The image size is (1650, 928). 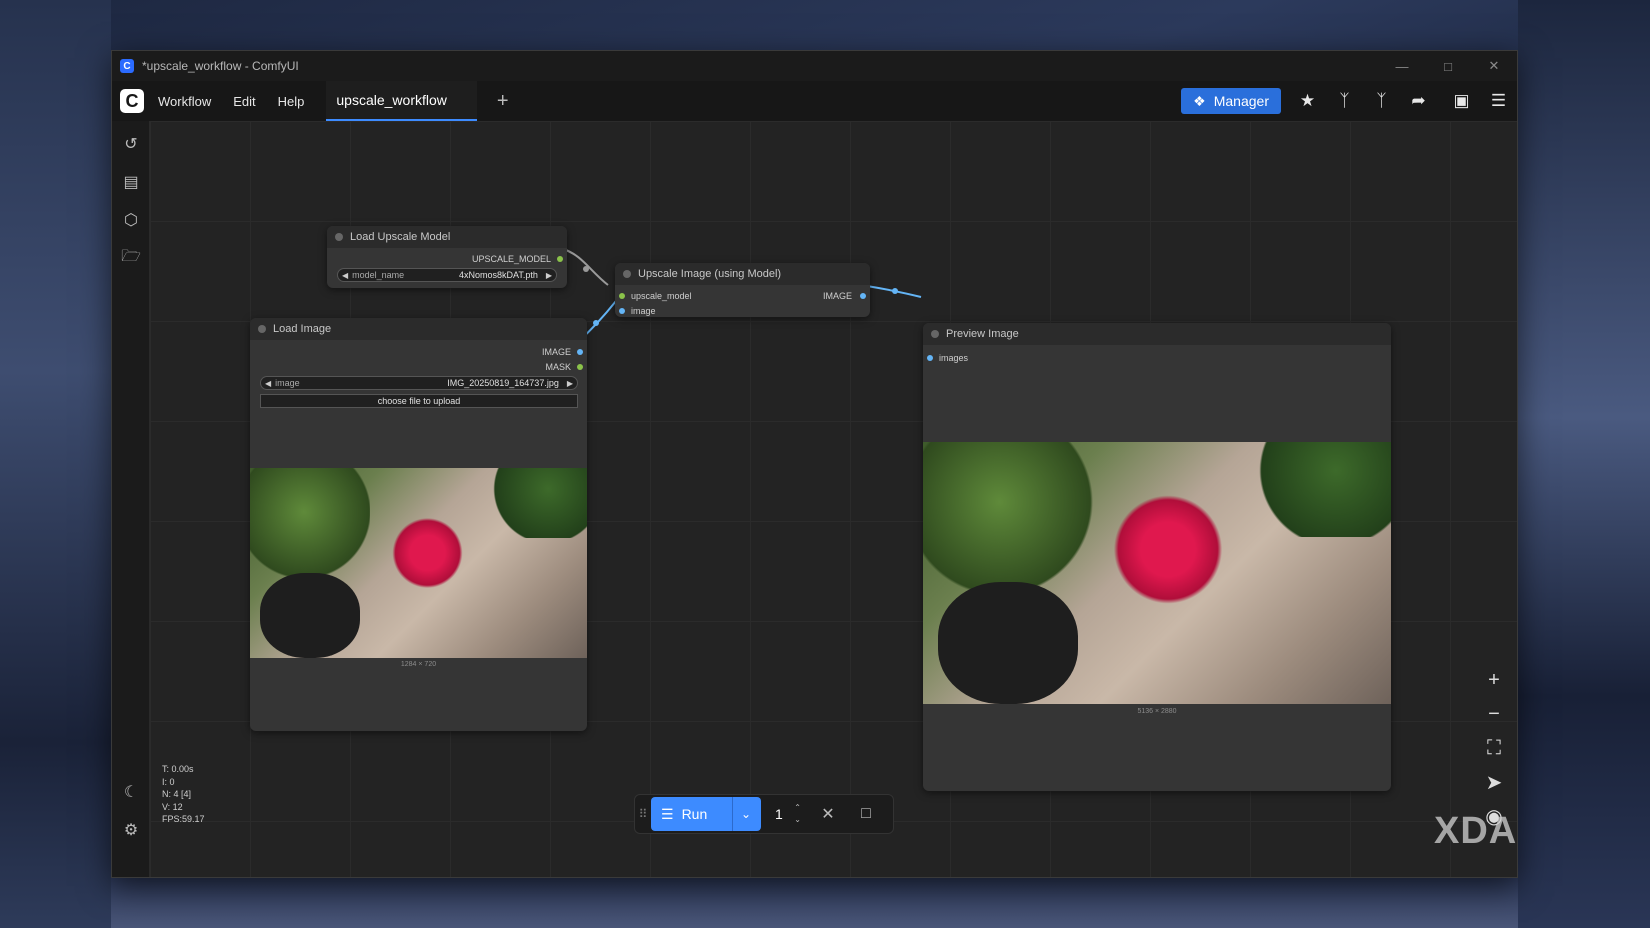 What do you see at coordinates (511, 259) in the screenshot?
I see `slot-label: UPSCALE_MODEL` at bounding box center [511, 259].